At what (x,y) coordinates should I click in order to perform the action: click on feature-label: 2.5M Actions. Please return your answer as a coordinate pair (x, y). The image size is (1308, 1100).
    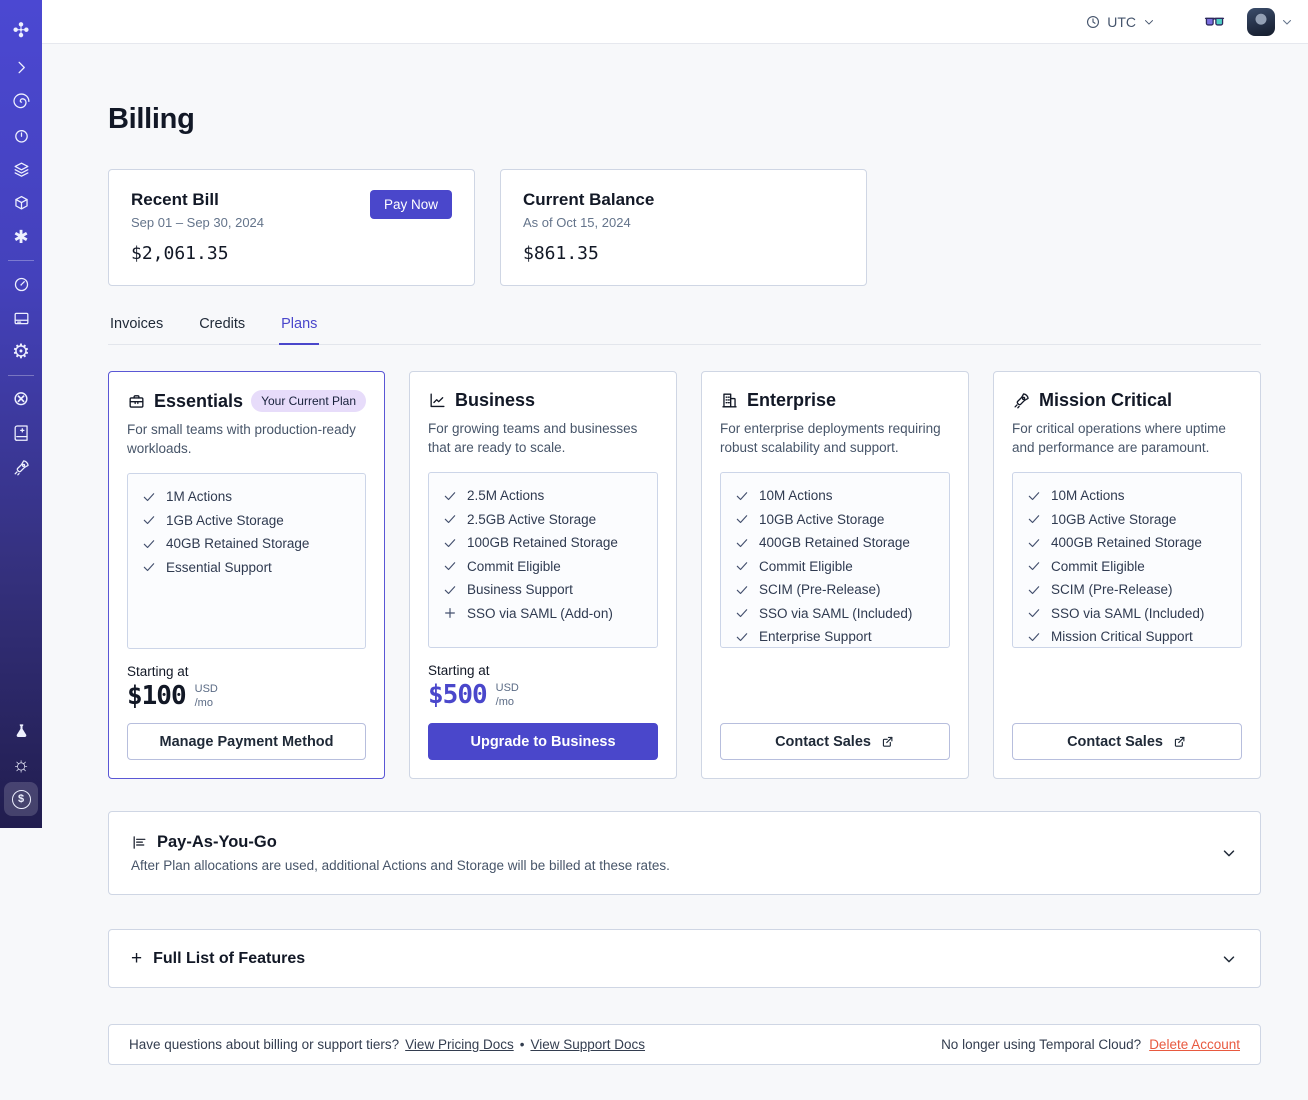
    Looking at the image, I should click on (506, 495).